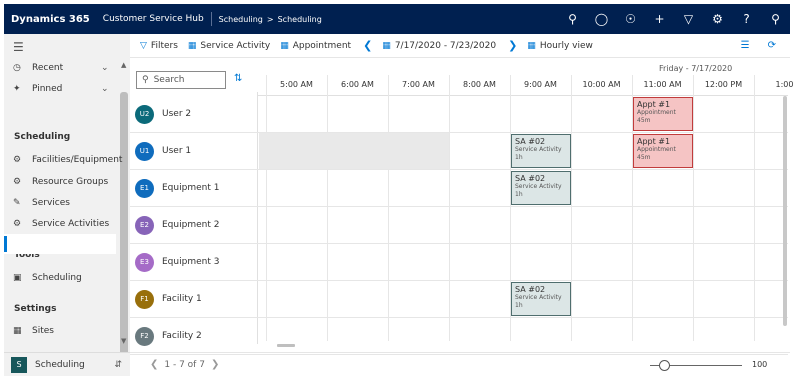 The width and height of the screenshot is (800, 387). Describe the element at coordinates (17, 331) in the screenshot. I see `sites-icon: ▦` at that location.